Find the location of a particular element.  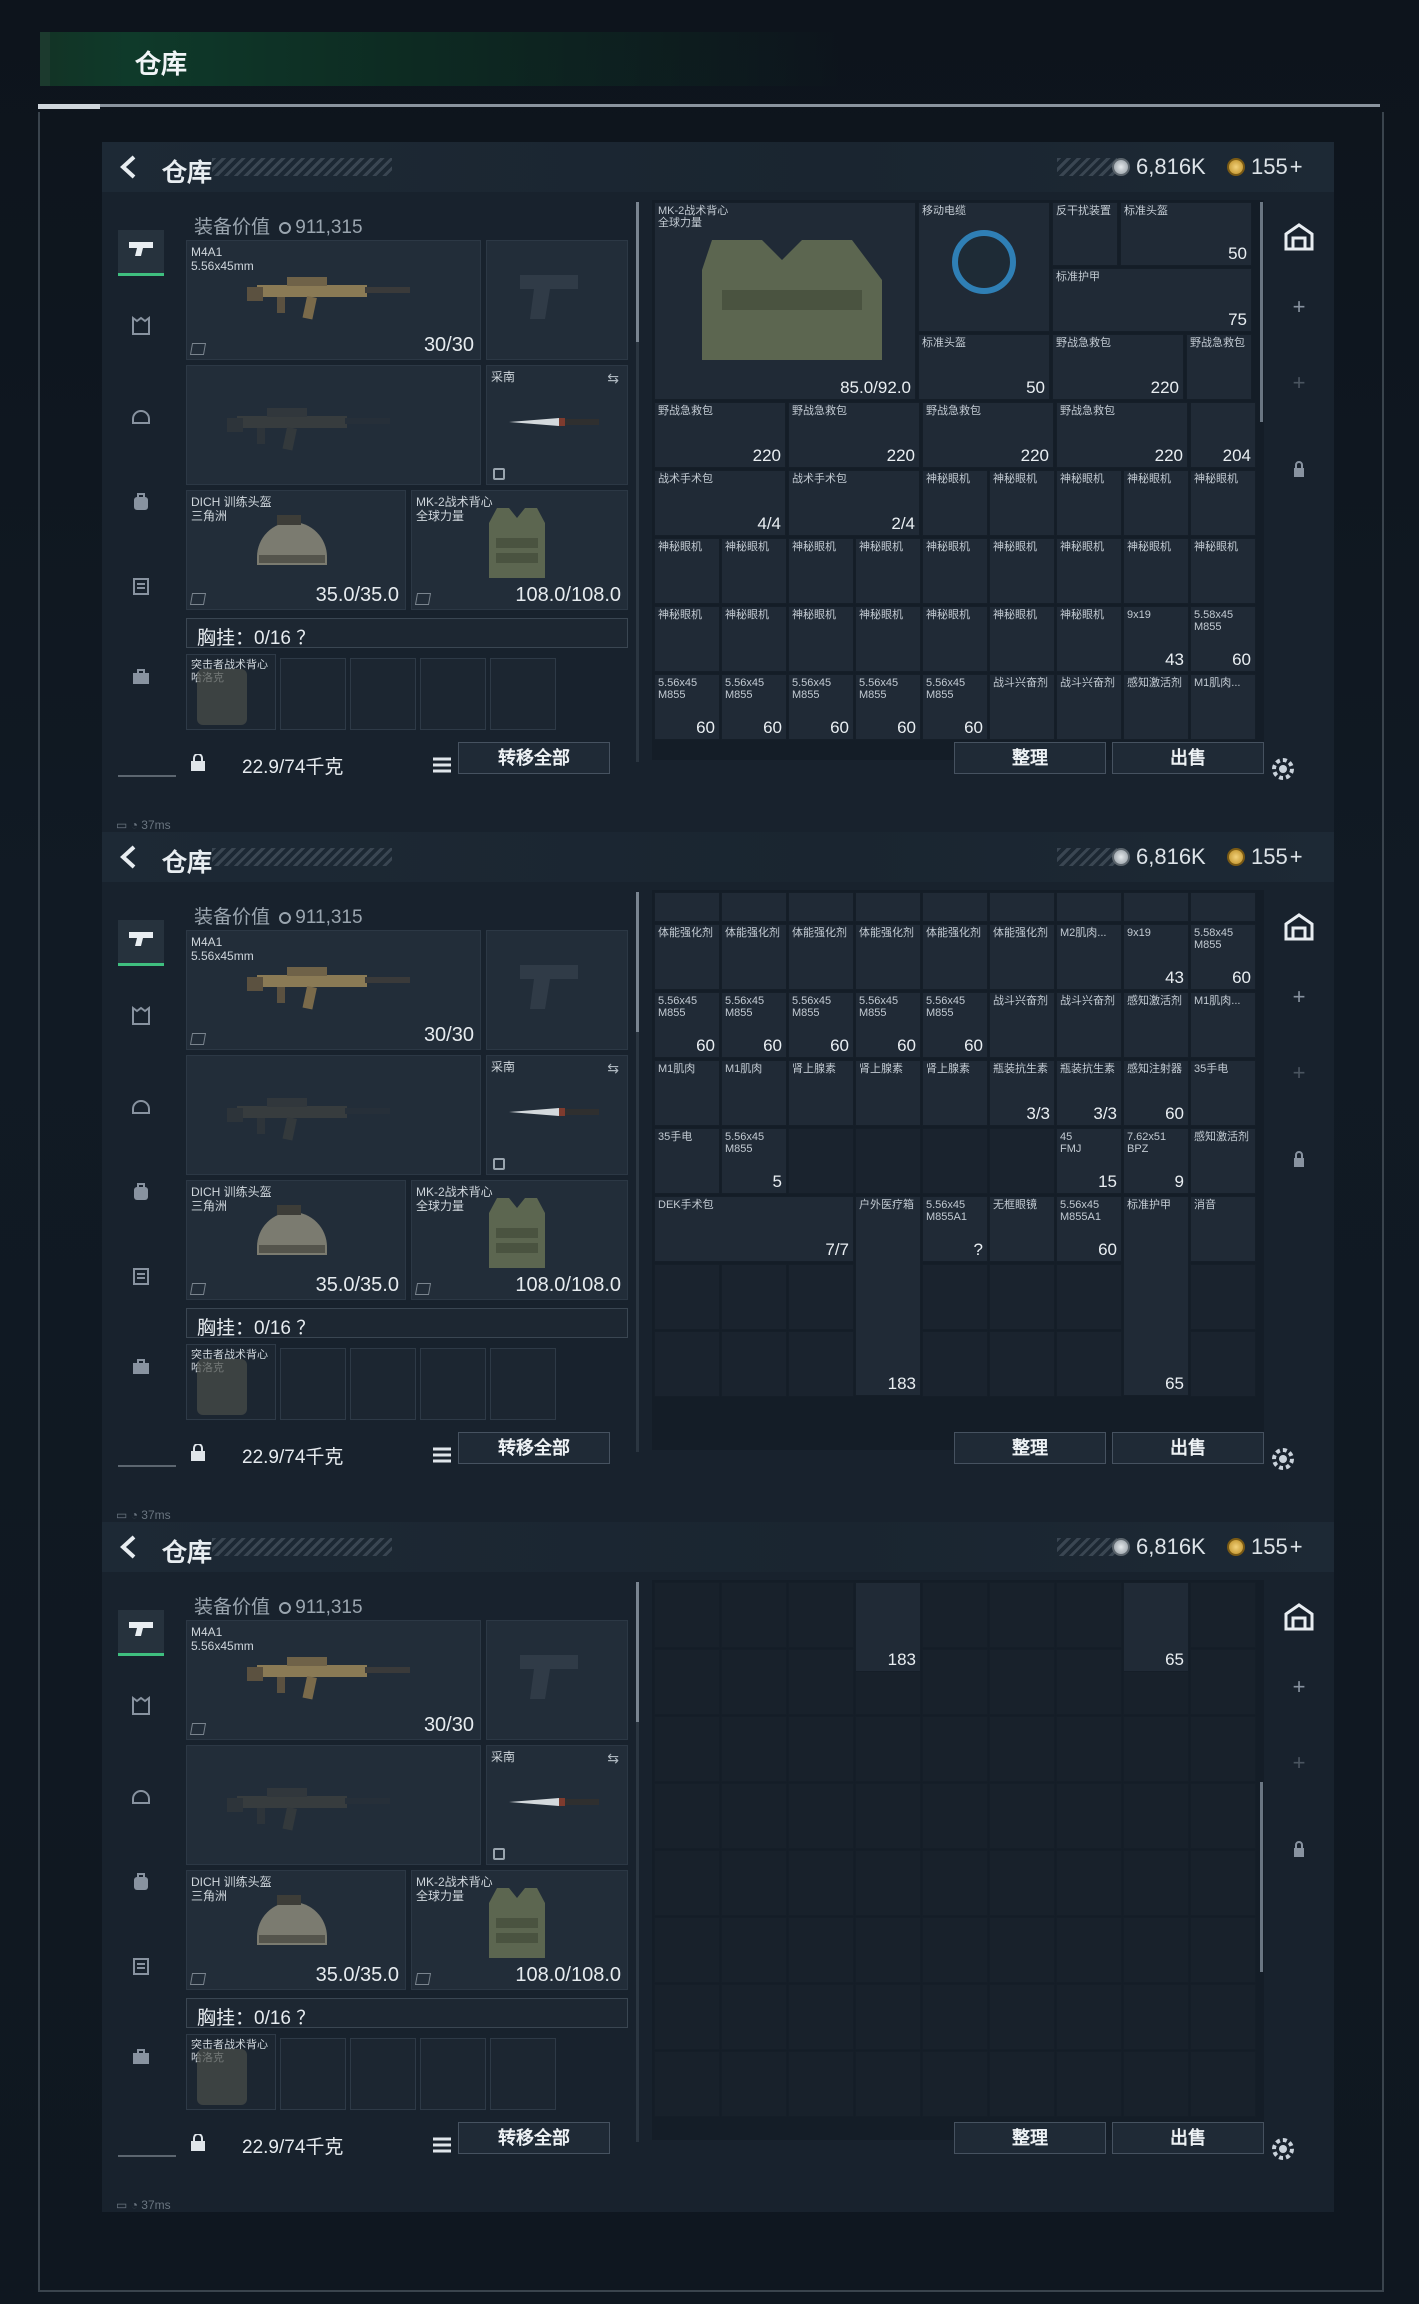

inventory-item: 35手电 is located at coordinates (687, 1161).